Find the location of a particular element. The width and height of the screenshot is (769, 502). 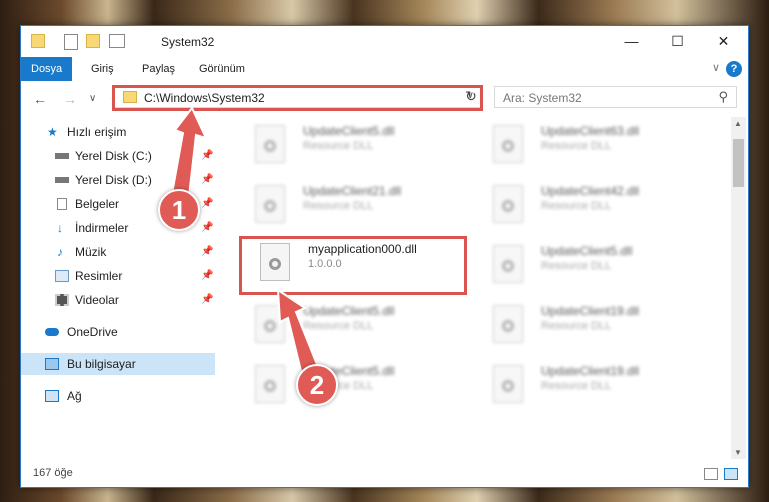

sidebar-item-local-disk-d: Yerel Disk (D:) 📌 is located at coordinates (118, 180).